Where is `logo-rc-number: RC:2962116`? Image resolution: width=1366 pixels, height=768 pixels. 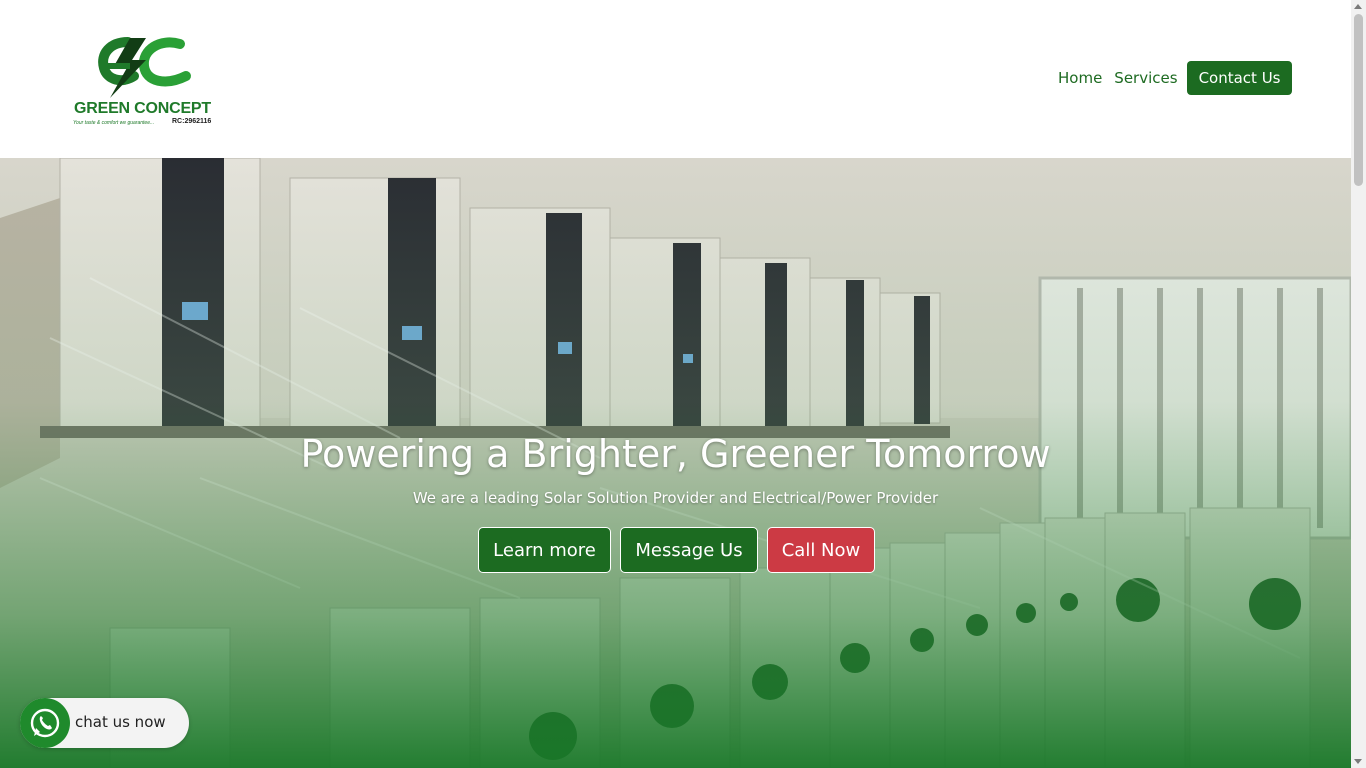 logo-rc-number: RC:2962116 is located at coordinates (192, 121).